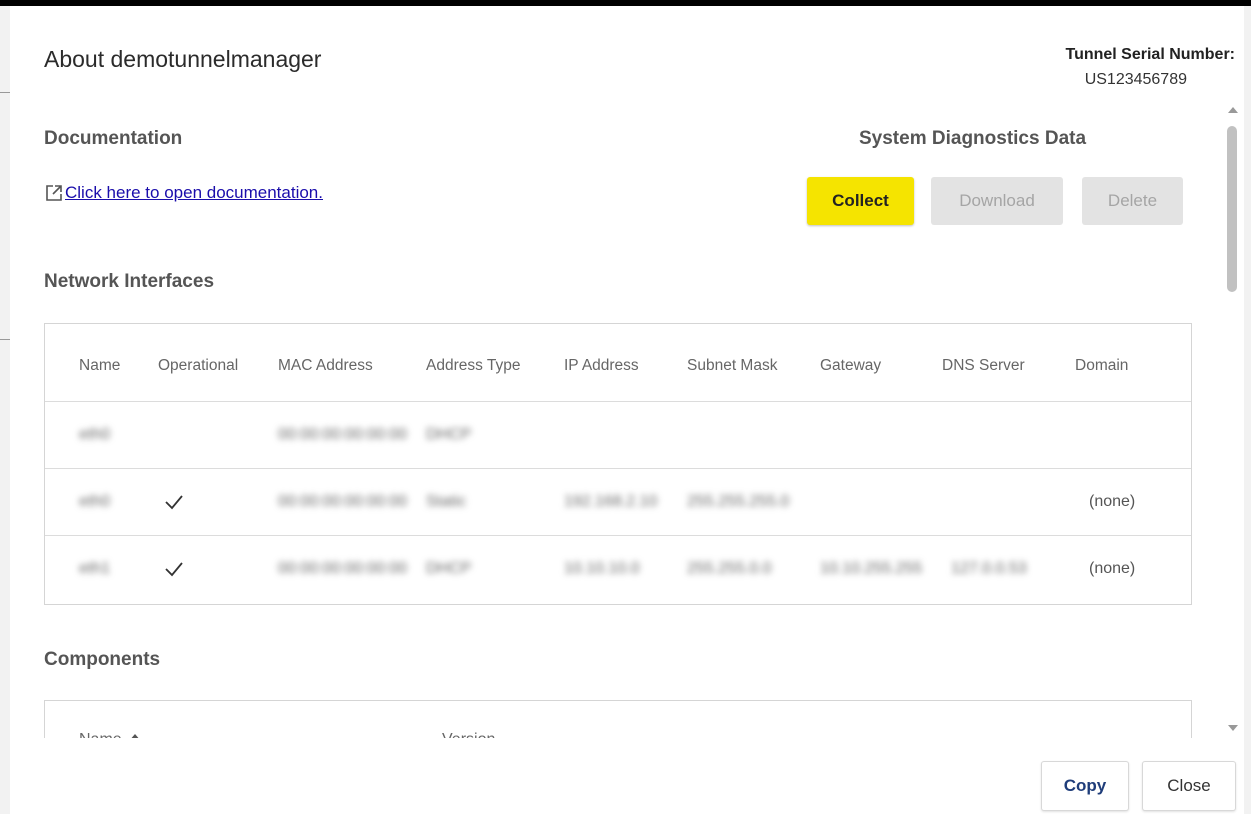  Describe the element at coordinates (618, 434) in the screenshot. I see `table-row: eth0 00:00:00:00:00:00 DHCP` at that location.